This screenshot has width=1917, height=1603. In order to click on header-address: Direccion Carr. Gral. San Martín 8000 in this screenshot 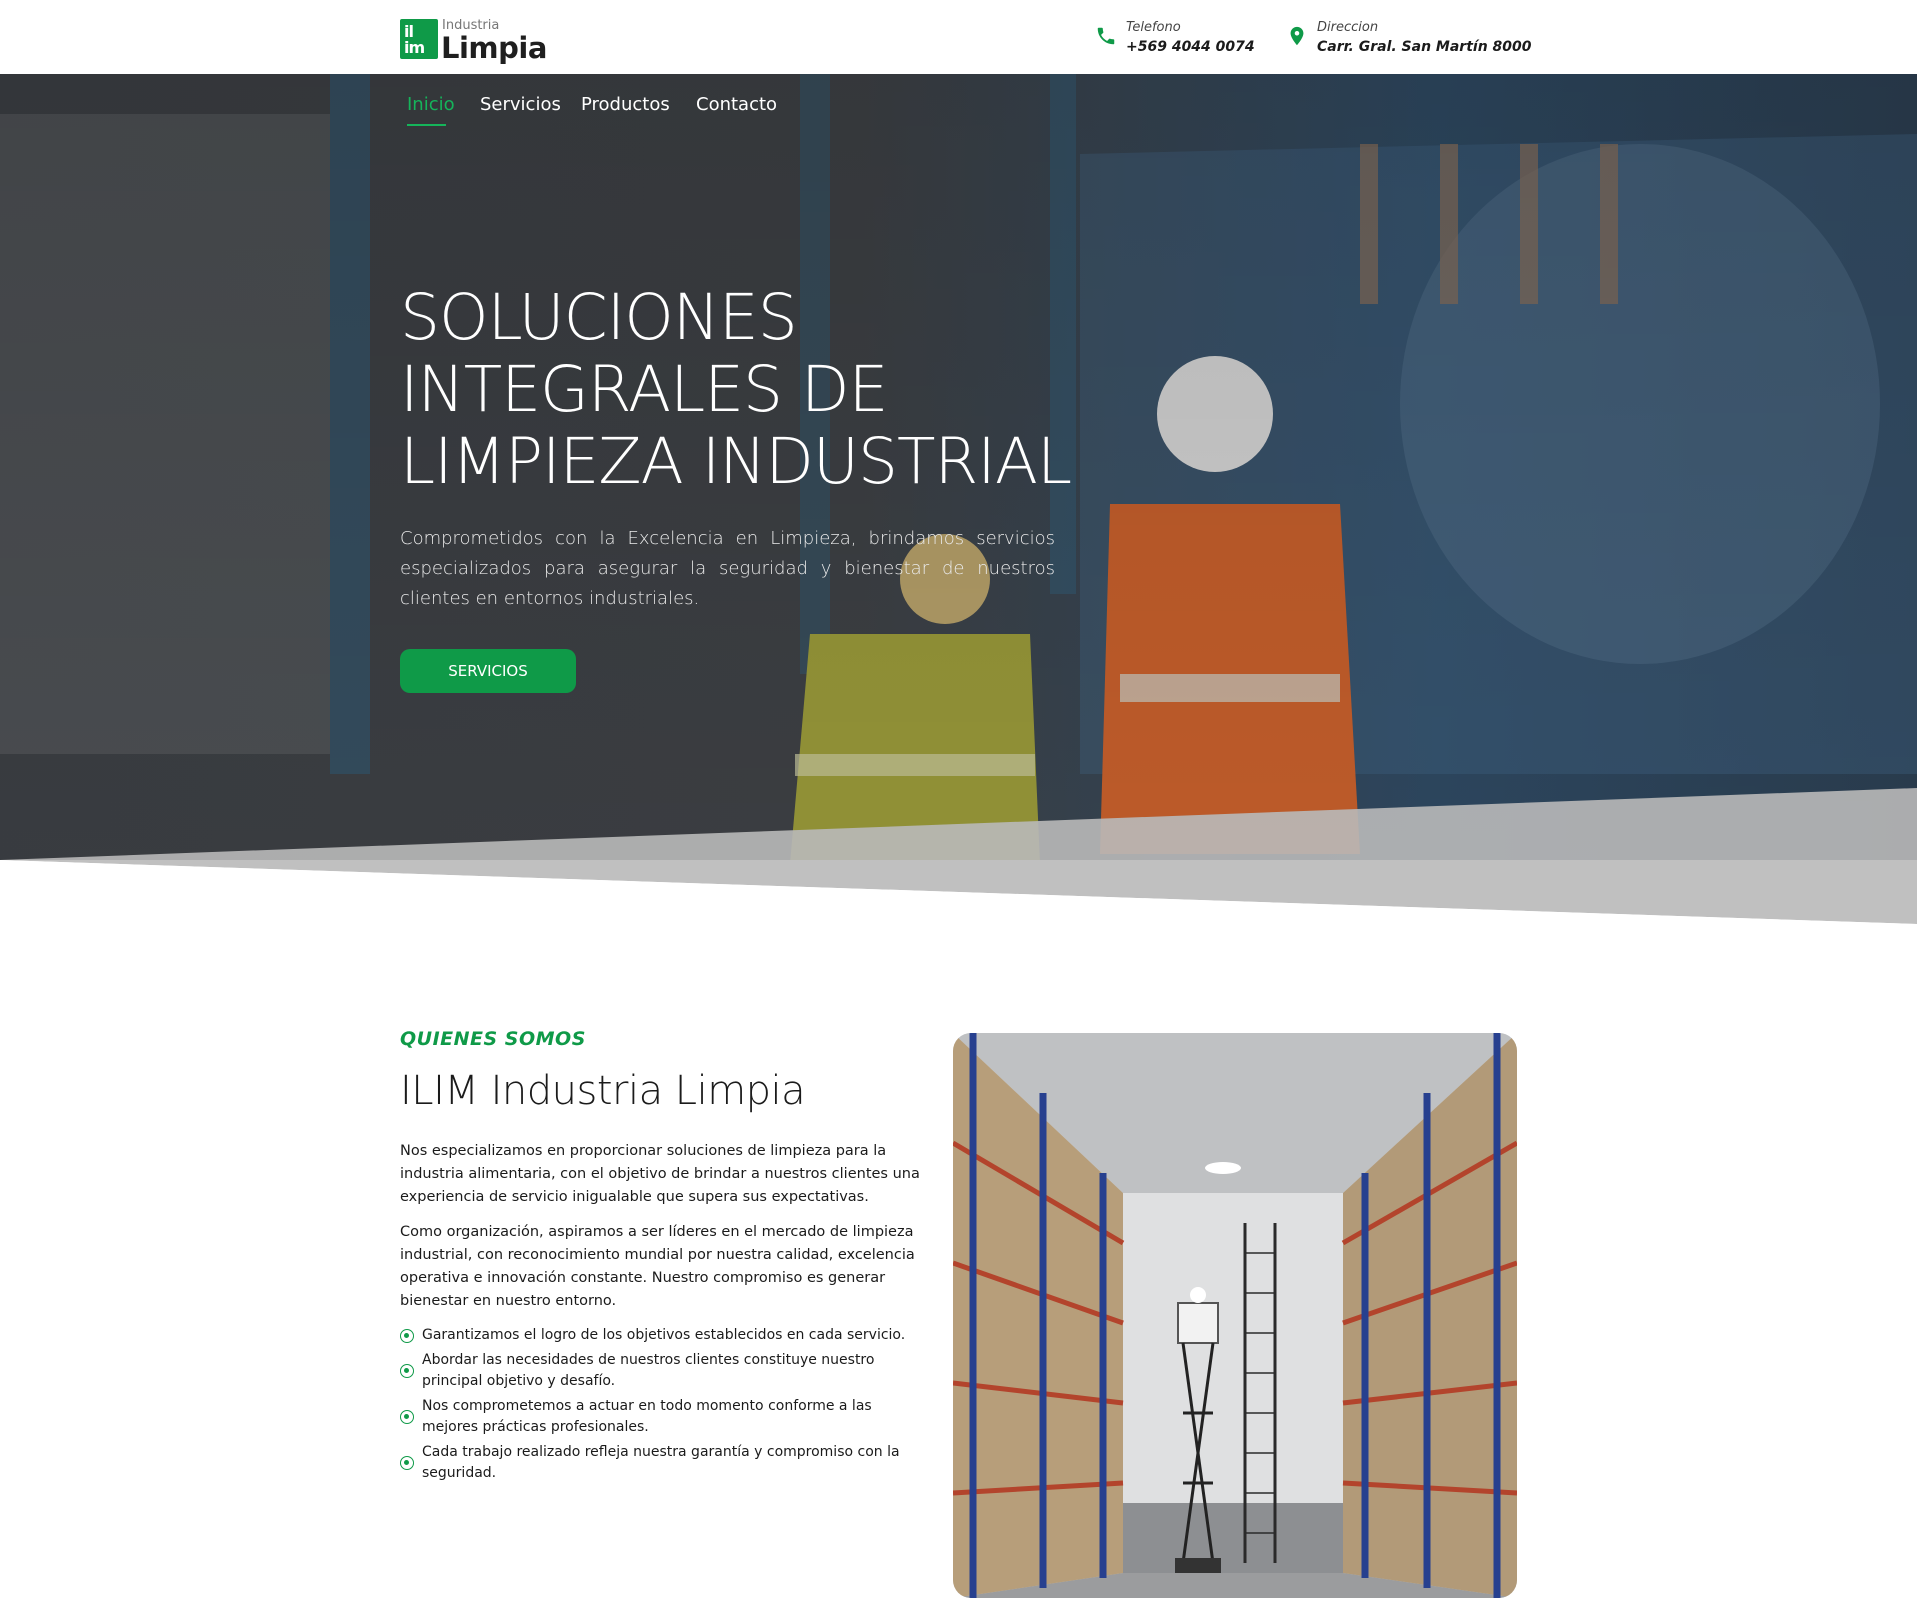, I will do `click(1409, 40)`.